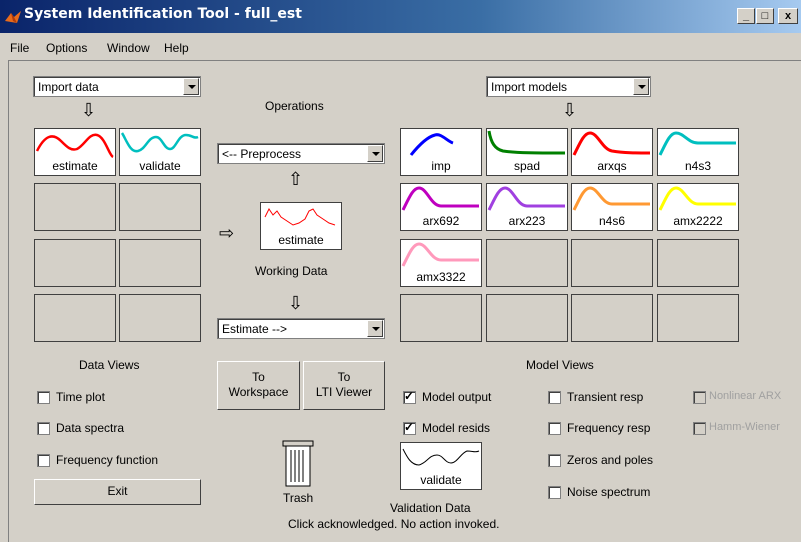  I want to click on frequency-resp-label: Frequency resp, so click(609, 428).